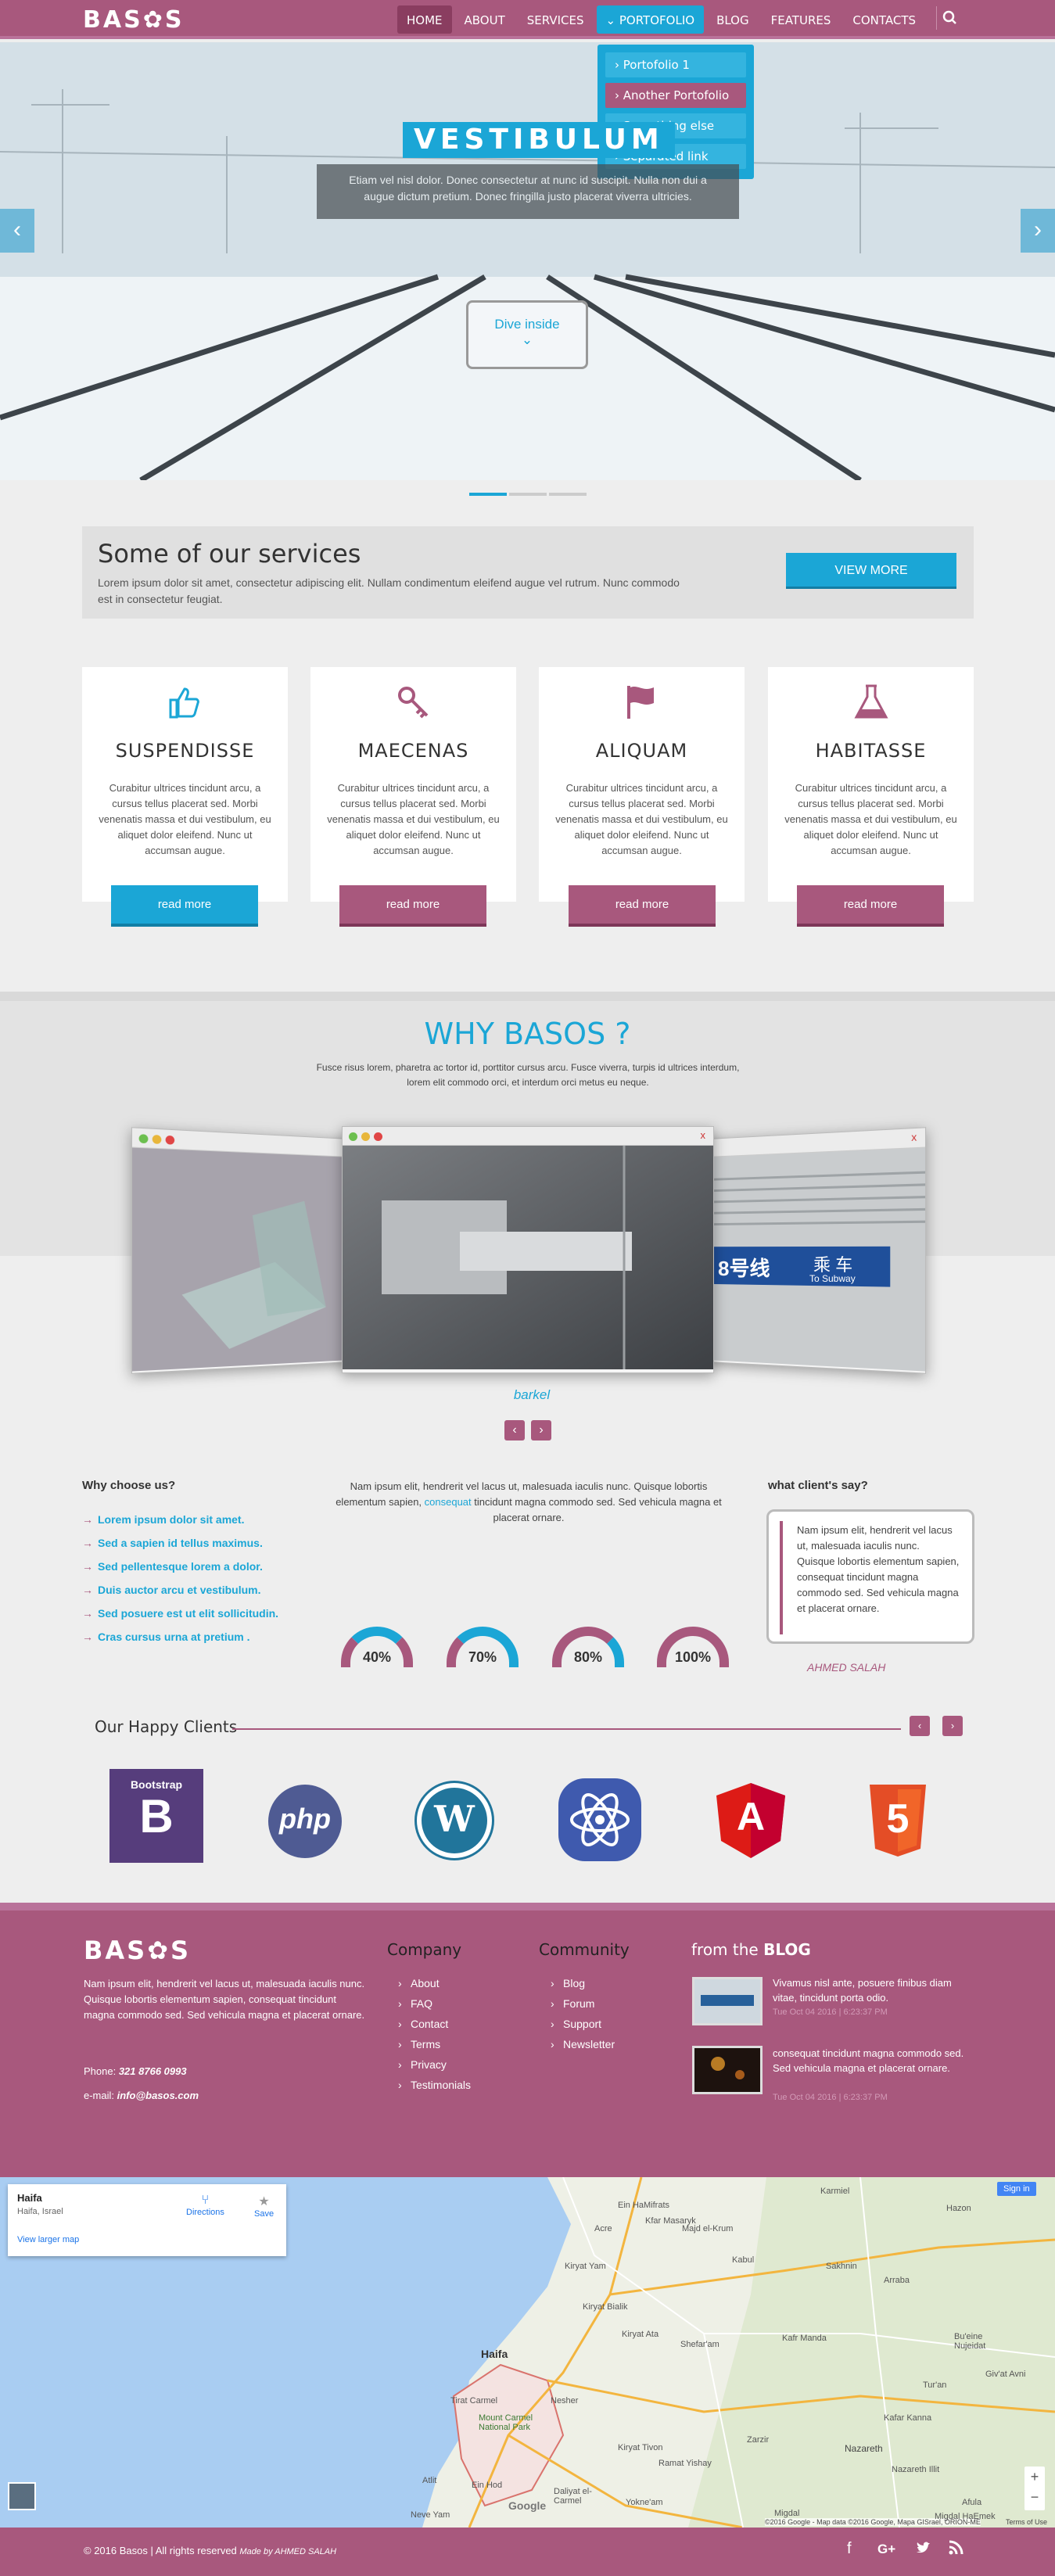 The height and width of the screenshot is (2576, 1055). What do you see at coordinates (147, 2198) in the screenshot?
I see `map-place-name: Haifa` at bounding box center [147, 2198].